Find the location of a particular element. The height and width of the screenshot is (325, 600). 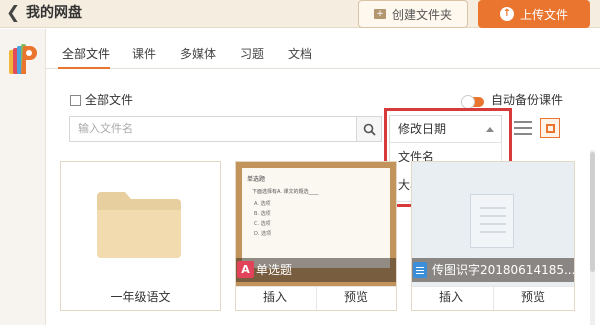

category-tabs is located at coordinates (323, 49).